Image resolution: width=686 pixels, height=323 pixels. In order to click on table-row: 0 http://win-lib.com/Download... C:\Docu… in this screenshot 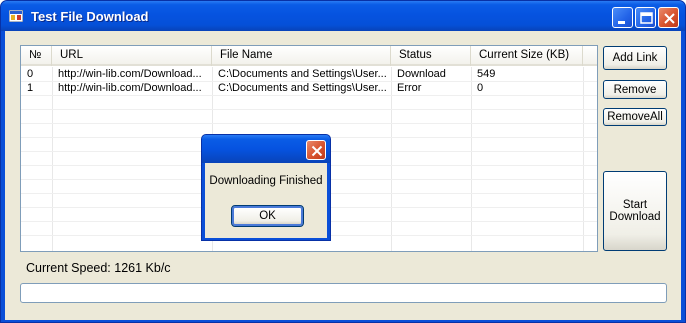, I will do `click(309, 74)`.